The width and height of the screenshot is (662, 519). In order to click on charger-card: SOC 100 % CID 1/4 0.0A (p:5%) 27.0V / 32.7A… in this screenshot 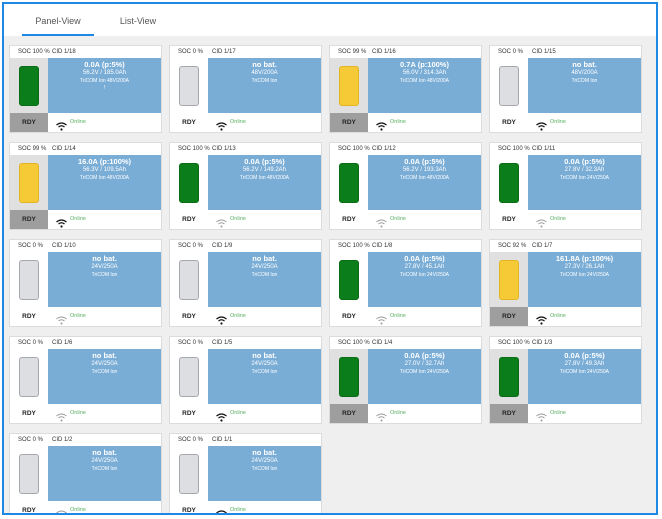, I will do `click(405, 380)`.